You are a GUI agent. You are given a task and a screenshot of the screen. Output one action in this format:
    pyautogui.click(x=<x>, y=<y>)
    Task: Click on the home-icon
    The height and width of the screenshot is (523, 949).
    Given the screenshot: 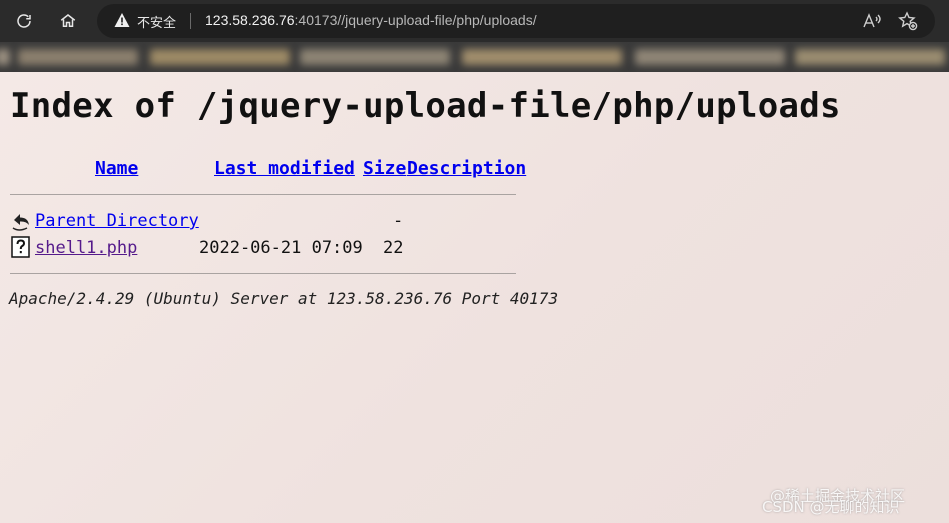 What is the action you would take?
    pyautogui.click(x=68, y=20)
    